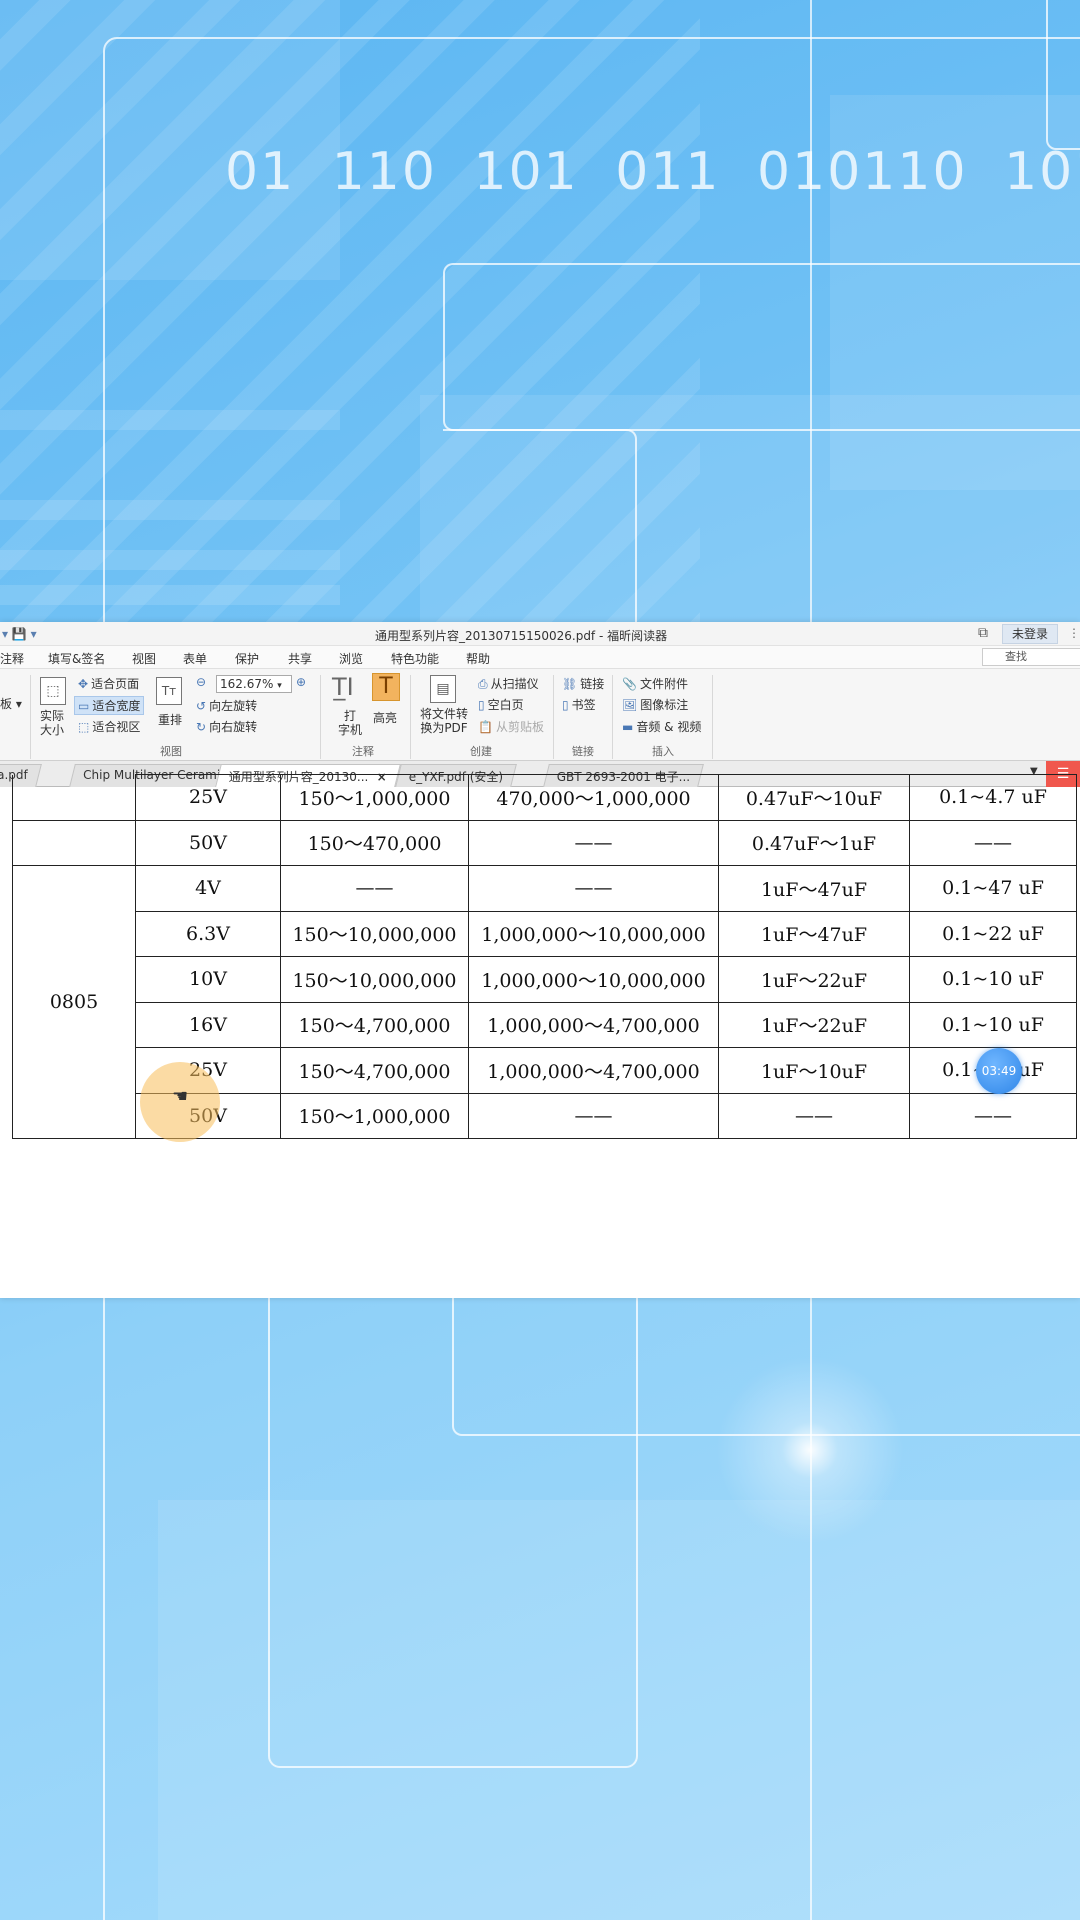 The height and width of the screenshot is (1920, 1080). I want to click on group-label-view: 视图, so click(171, 751).